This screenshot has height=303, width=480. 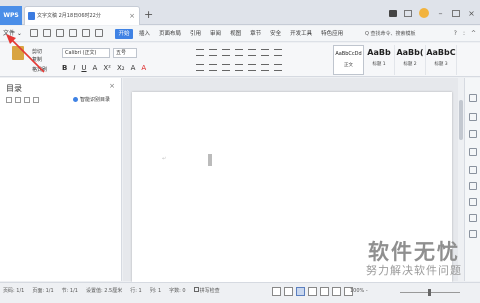 I want to click on highlight-button: A, so click(x=133, y=68).